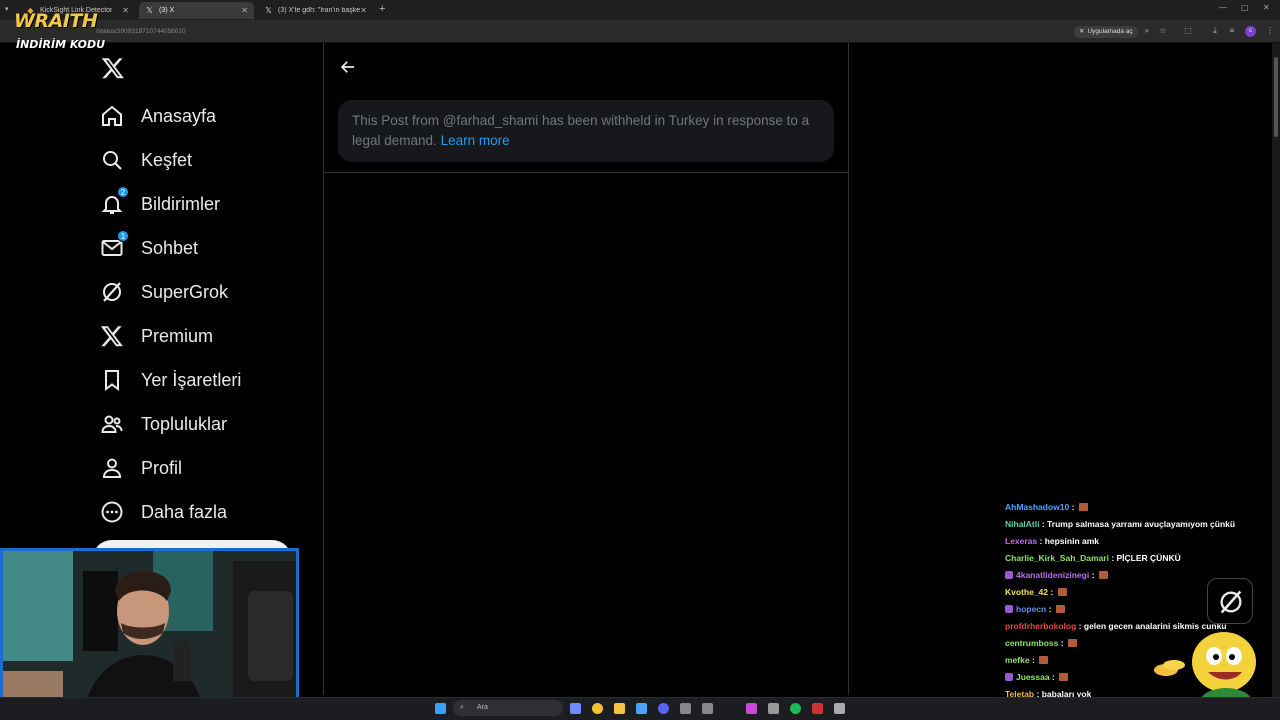 The height and width of the screenshot is (720, 1280). Describe the element at coordinates (382, 9) in the screenshot. I see `new-tab-icon: +` at that location.